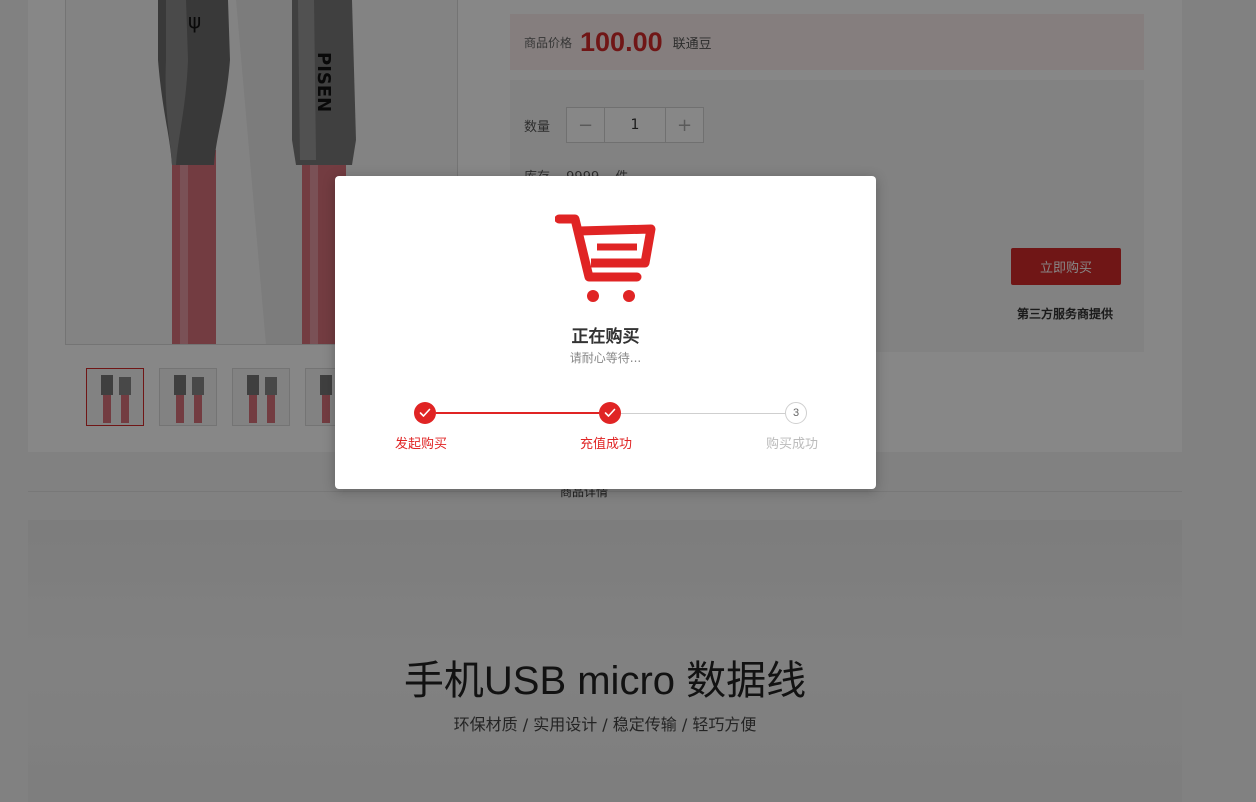  What do you see at coordinates (792, 444) in the screenshot?
I see `step-3-label: 购买成功` at bounding box center [792, 444].